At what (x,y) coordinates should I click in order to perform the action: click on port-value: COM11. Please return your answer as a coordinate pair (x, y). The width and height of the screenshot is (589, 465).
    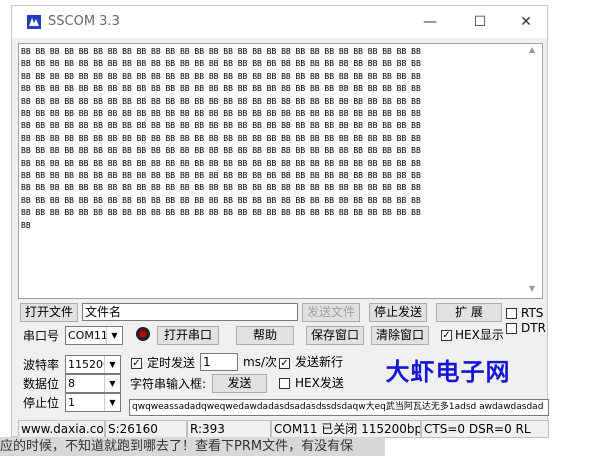
    Looking at the image, I should click on (88, 335).